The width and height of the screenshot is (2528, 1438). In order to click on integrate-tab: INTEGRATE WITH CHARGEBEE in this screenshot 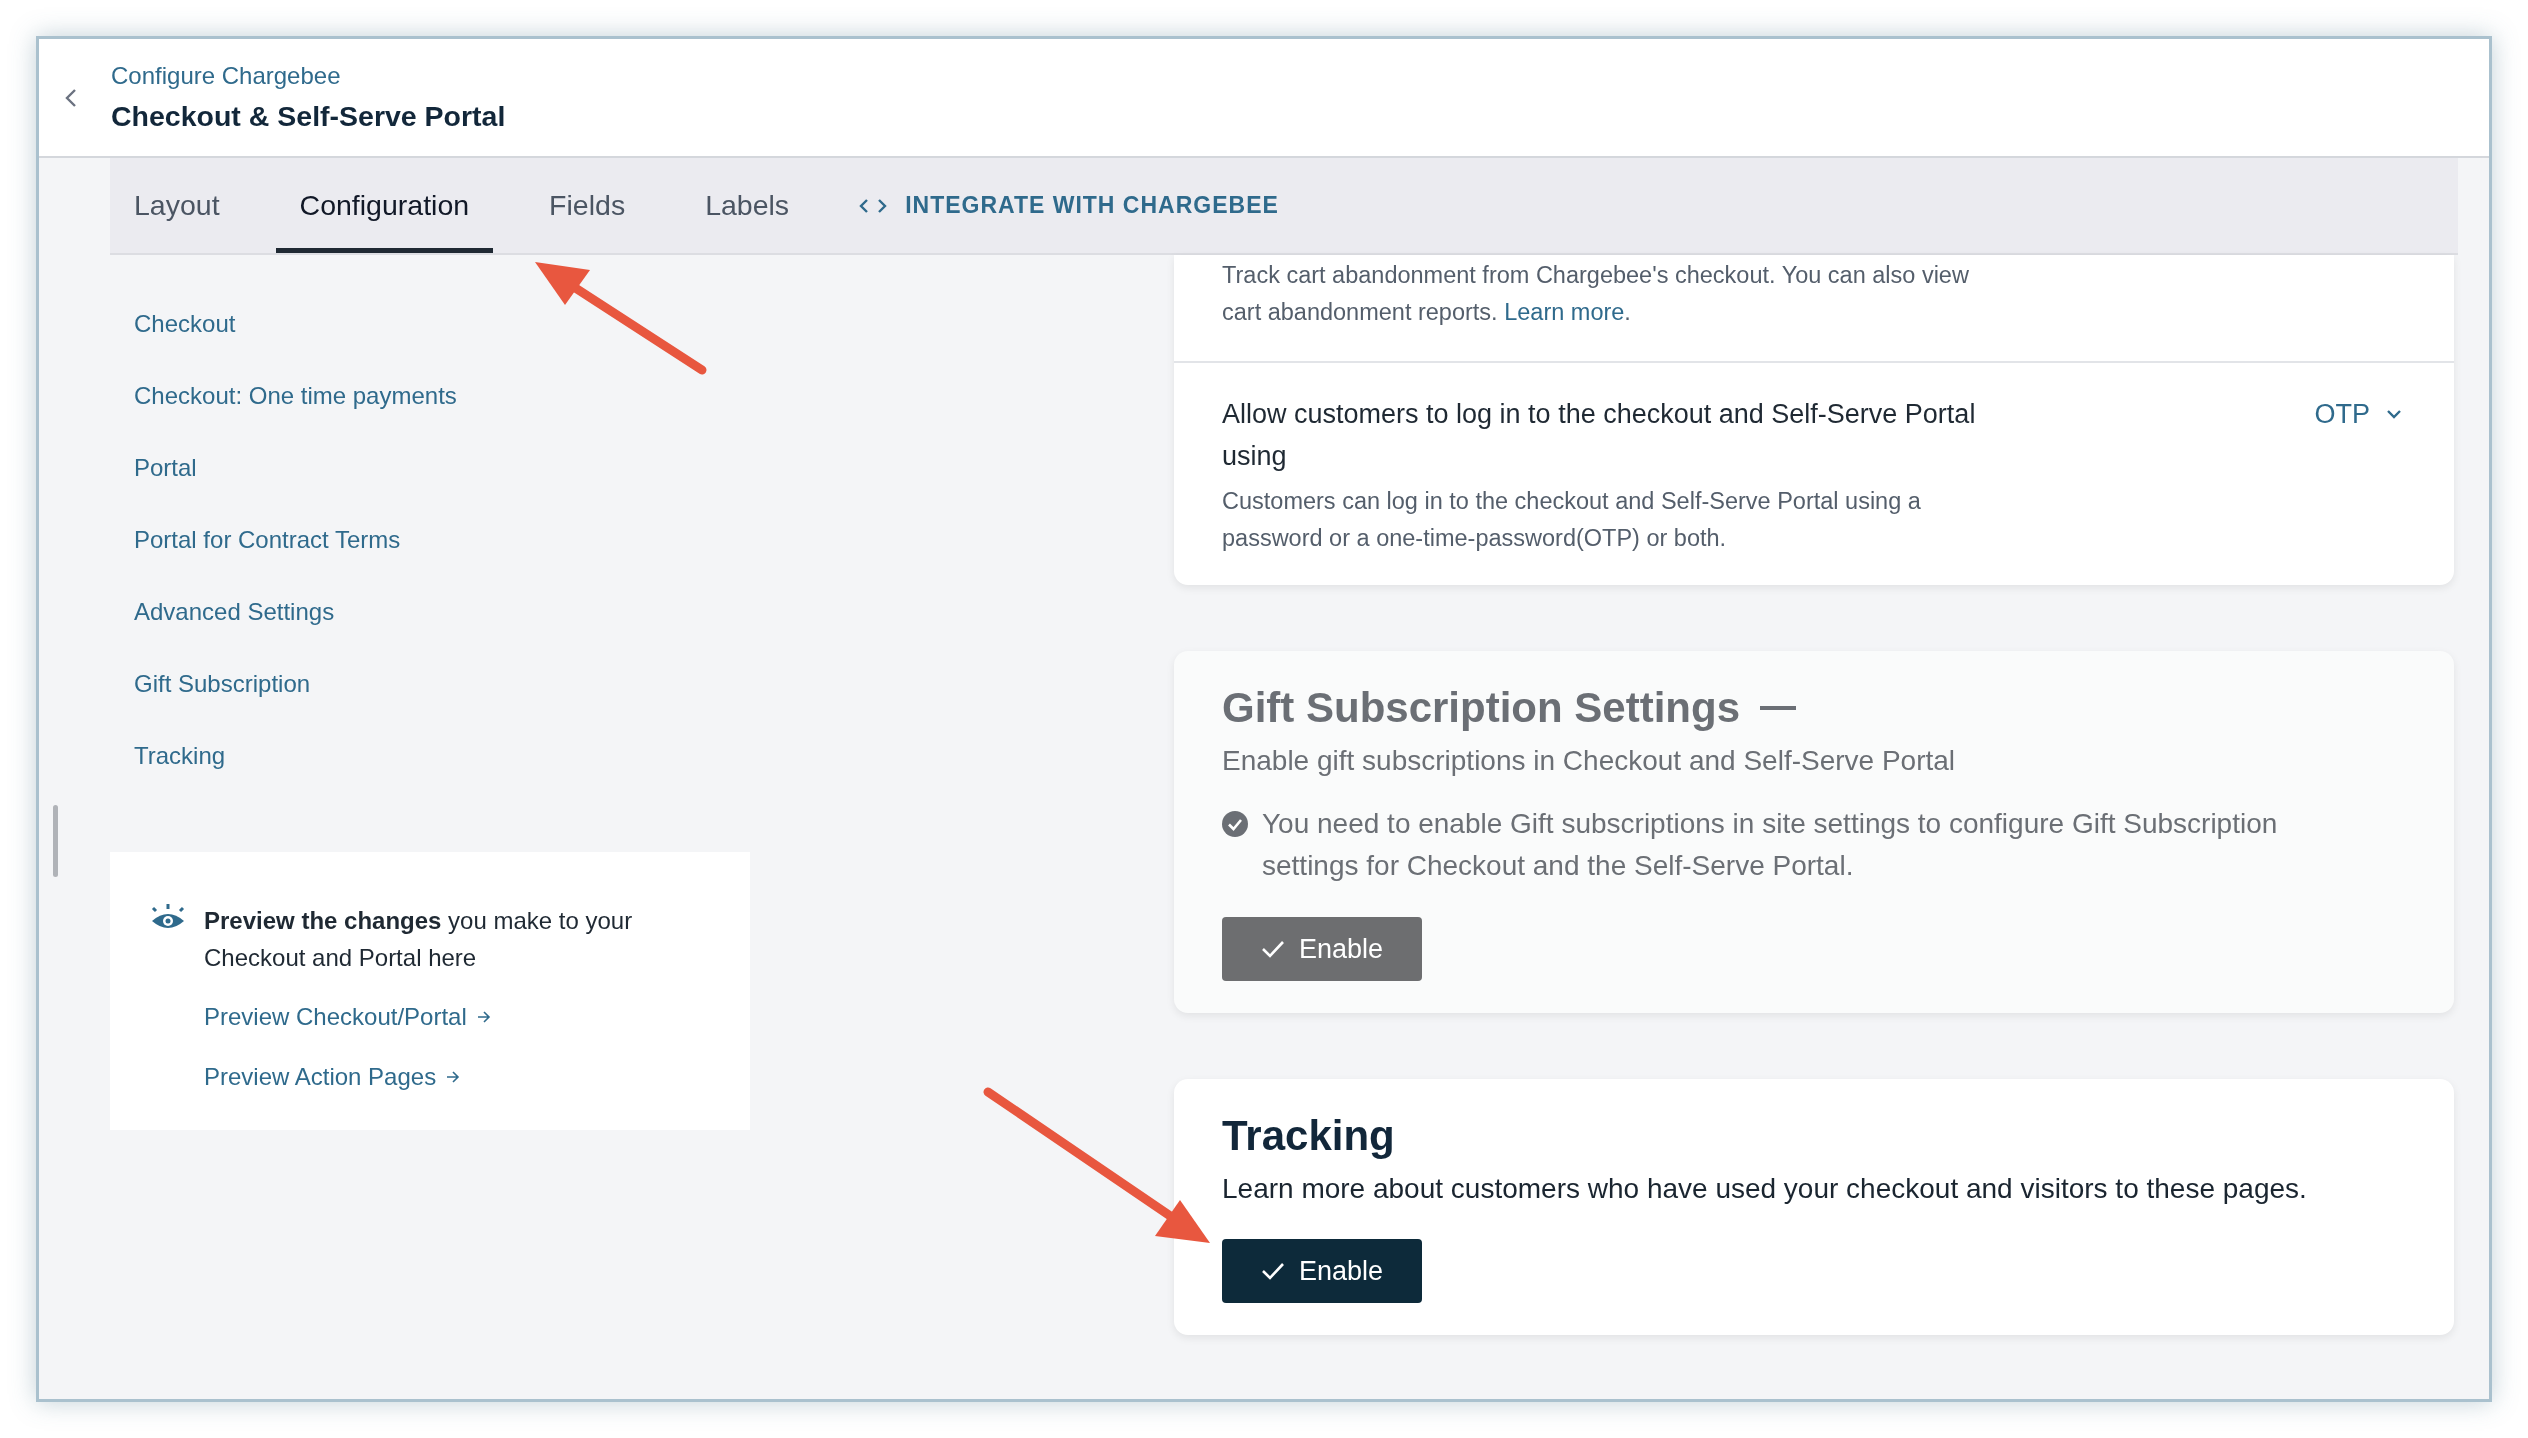, I will do `click(1074, 205)`.